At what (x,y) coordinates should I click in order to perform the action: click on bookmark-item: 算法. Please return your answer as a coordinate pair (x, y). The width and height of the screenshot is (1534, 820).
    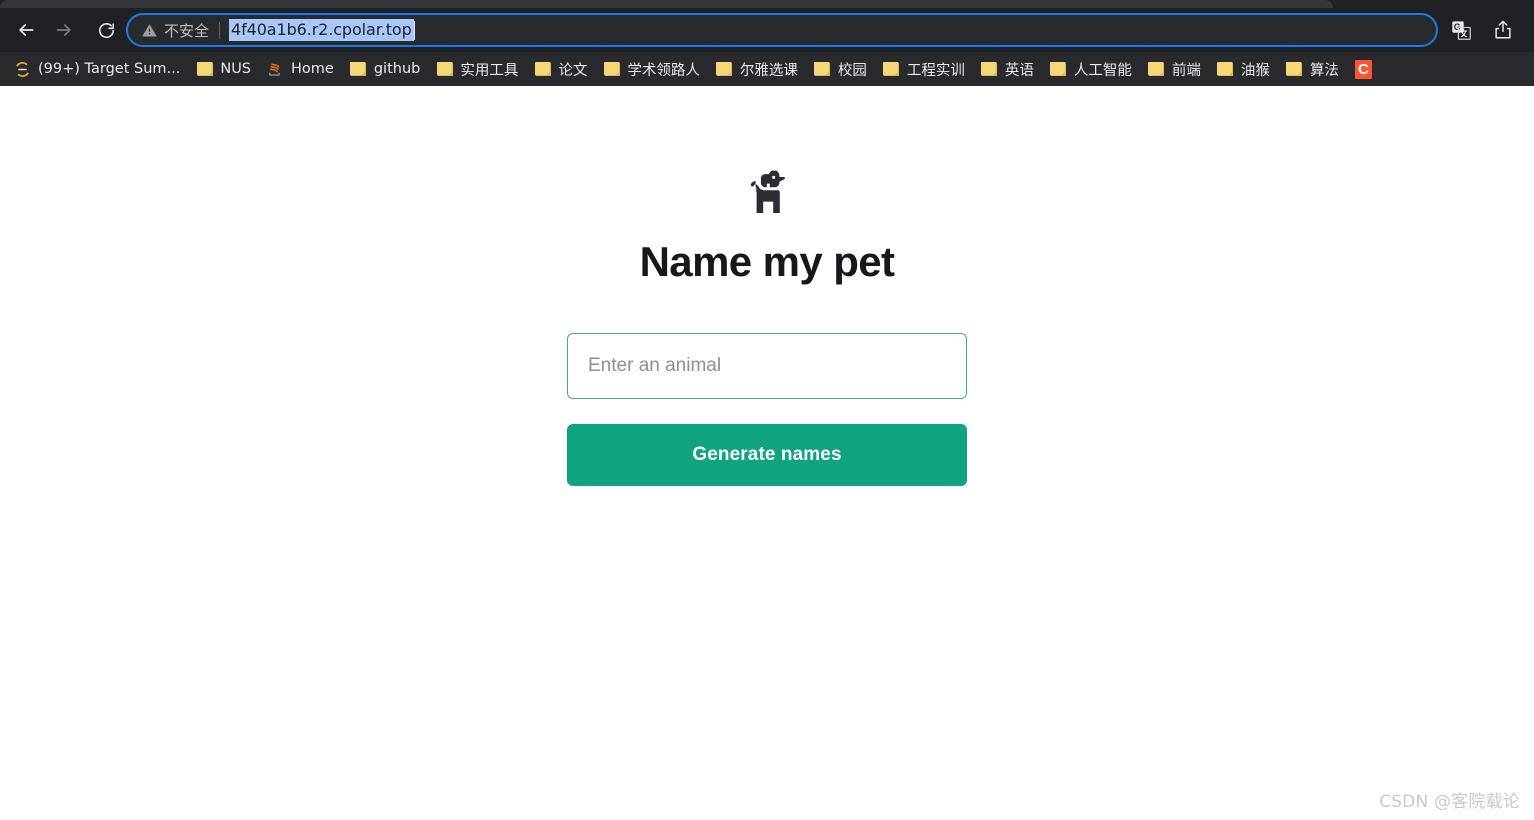
    Looking at the image, I should click on (1312, 69).